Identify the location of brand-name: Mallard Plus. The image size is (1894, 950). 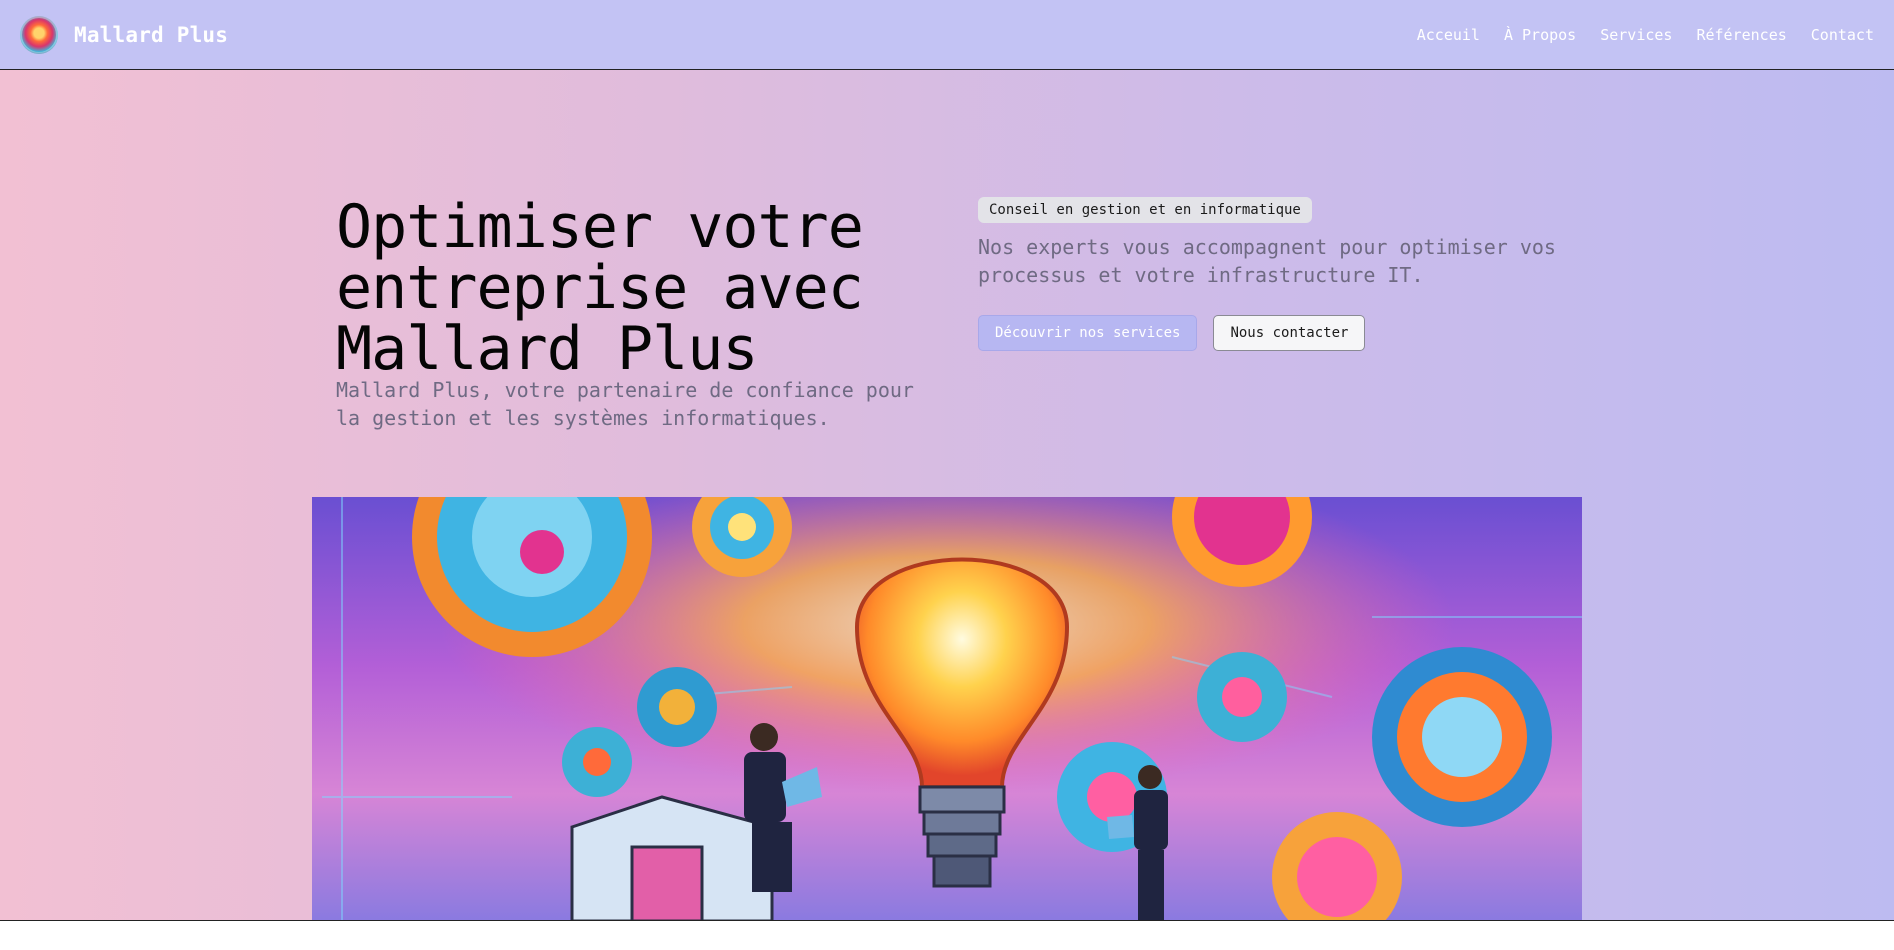
(151, 35).